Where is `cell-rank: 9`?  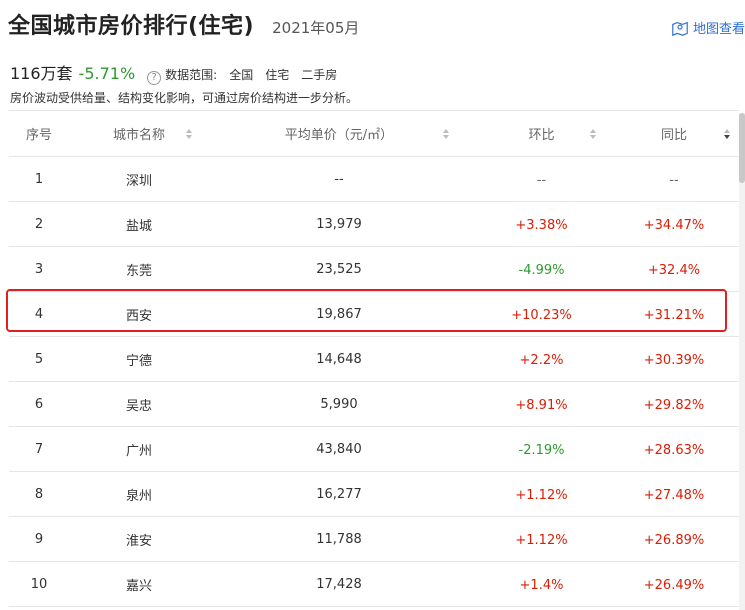
cell-rank: 9 is located at coordinates (39, 539).